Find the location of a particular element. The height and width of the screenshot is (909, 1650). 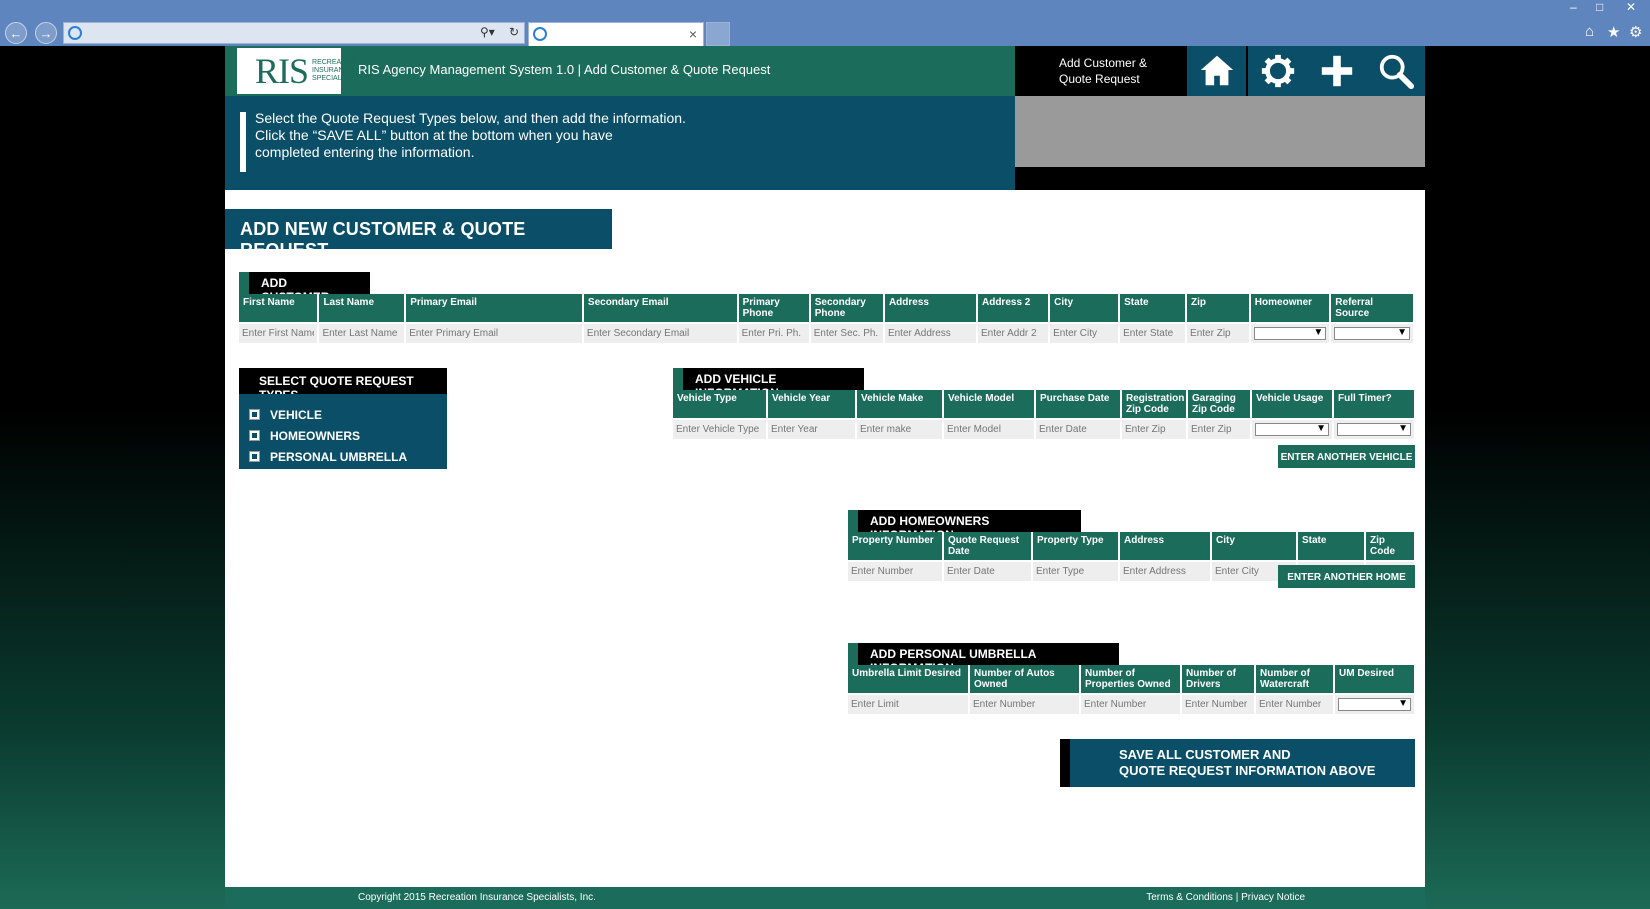

quote-type-umbrella: PERSONAL UMBRELLA is located at coordinates (343, 456).